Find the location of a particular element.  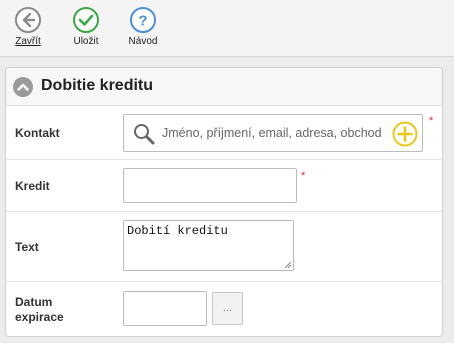

collapse-chevron-up-icon is located at coordinates (23, 87).